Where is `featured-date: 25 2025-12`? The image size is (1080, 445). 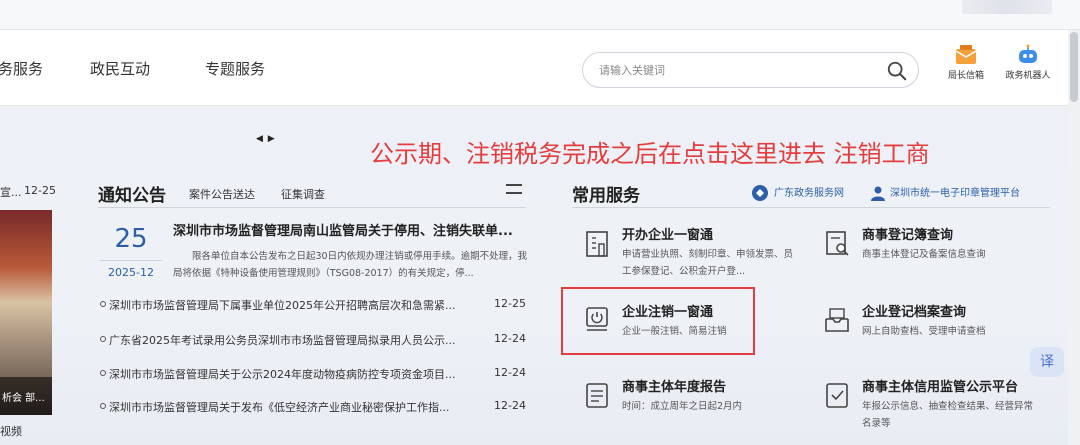
featured-date: 25 2025-12 is located at coordinates (131, 253).